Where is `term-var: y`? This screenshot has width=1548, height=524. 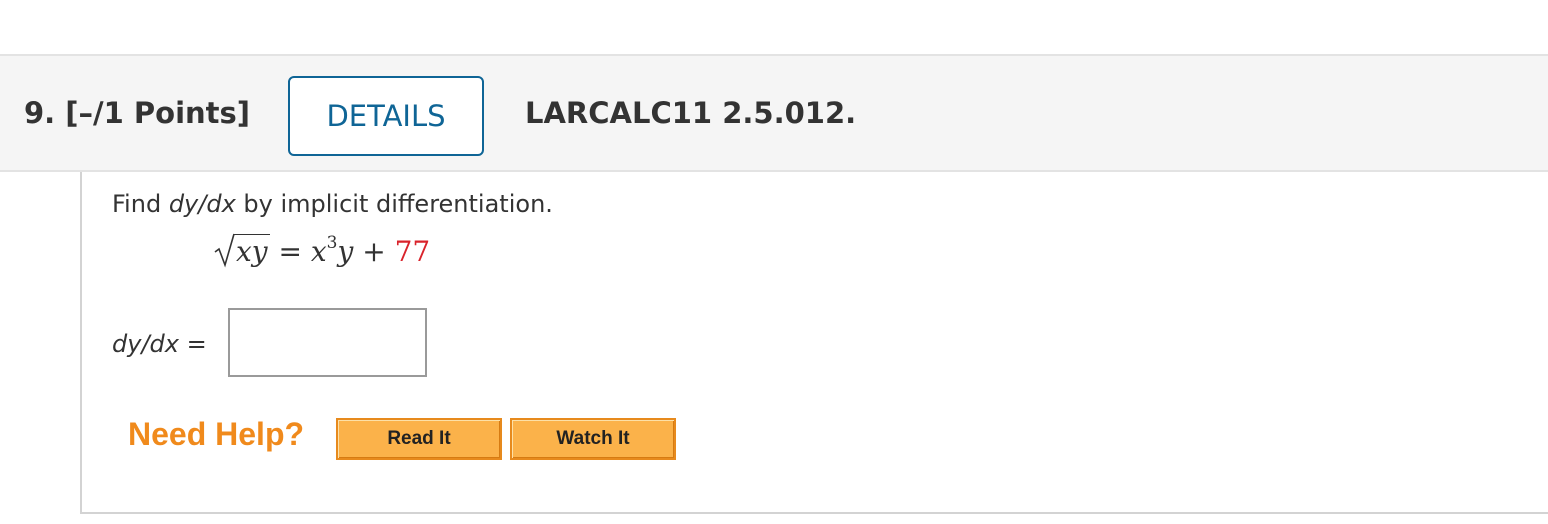 term-var: y is located at coordinates (345, 251).